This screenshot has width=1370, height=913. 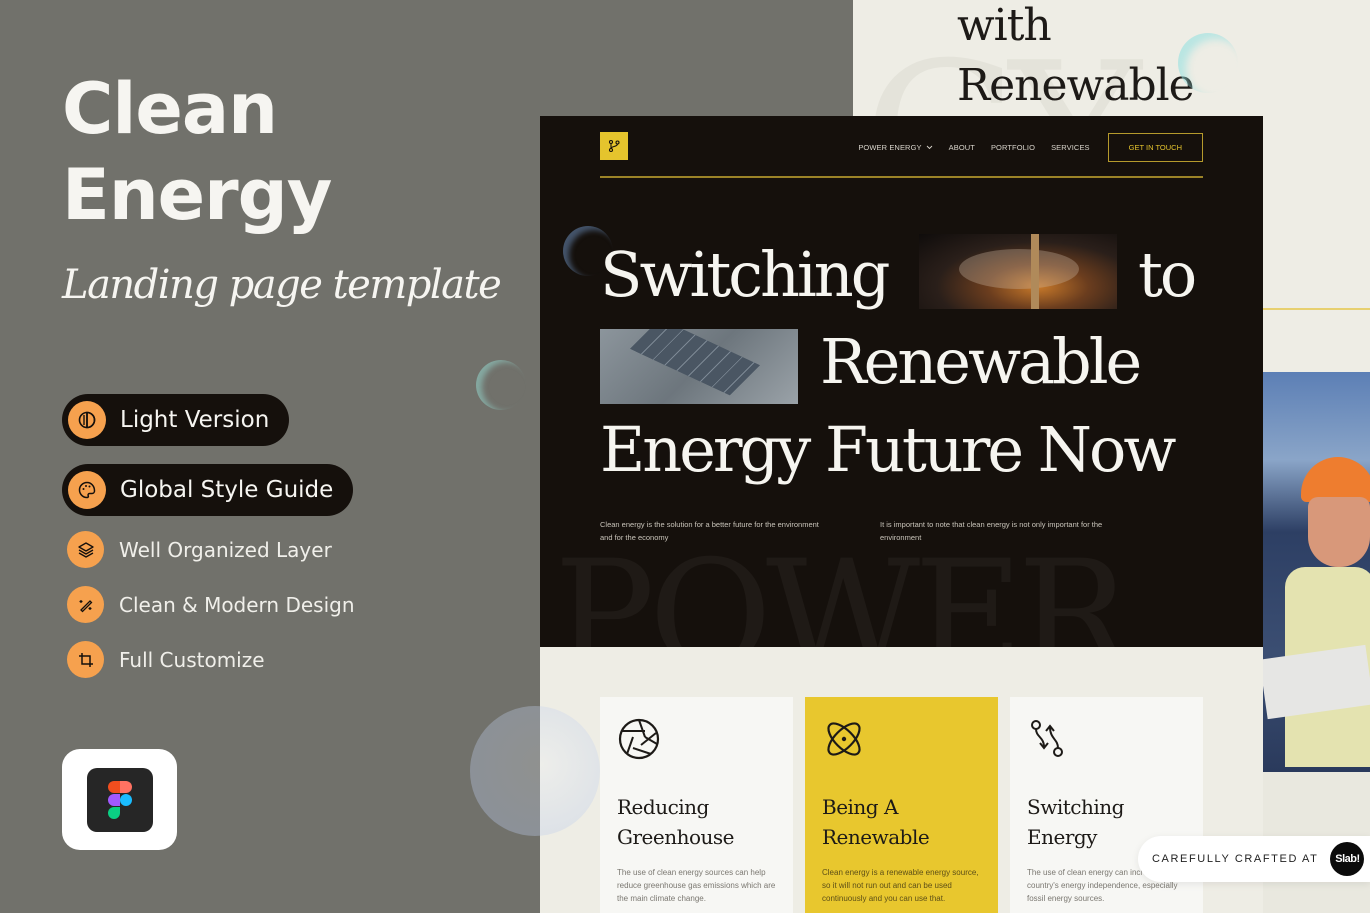 I want to click on palette-icon, so click(x=87, y=490).